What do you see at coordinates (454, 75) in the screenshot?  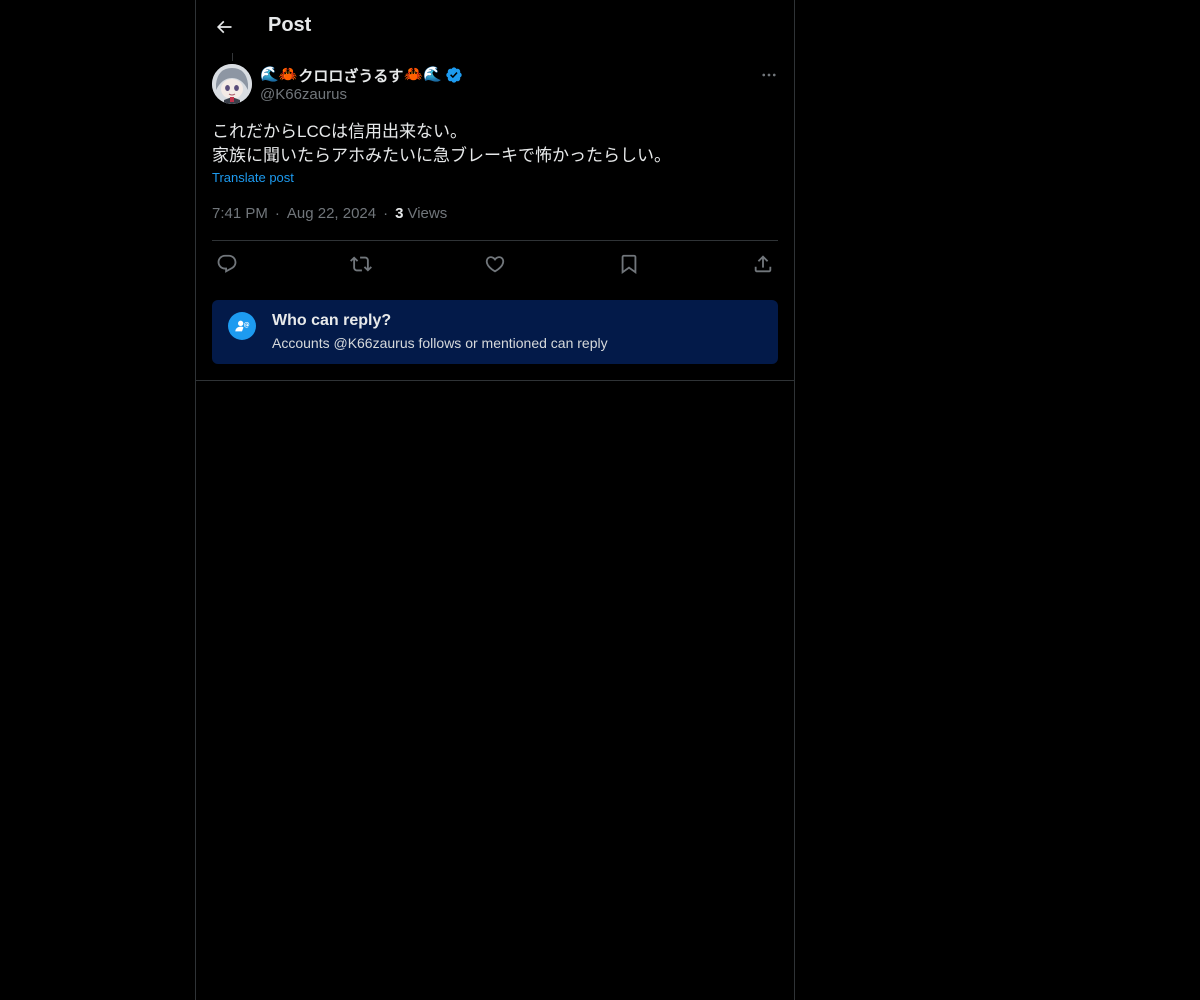 I see `verified-badge-icon` at bounding box center [454, 75].